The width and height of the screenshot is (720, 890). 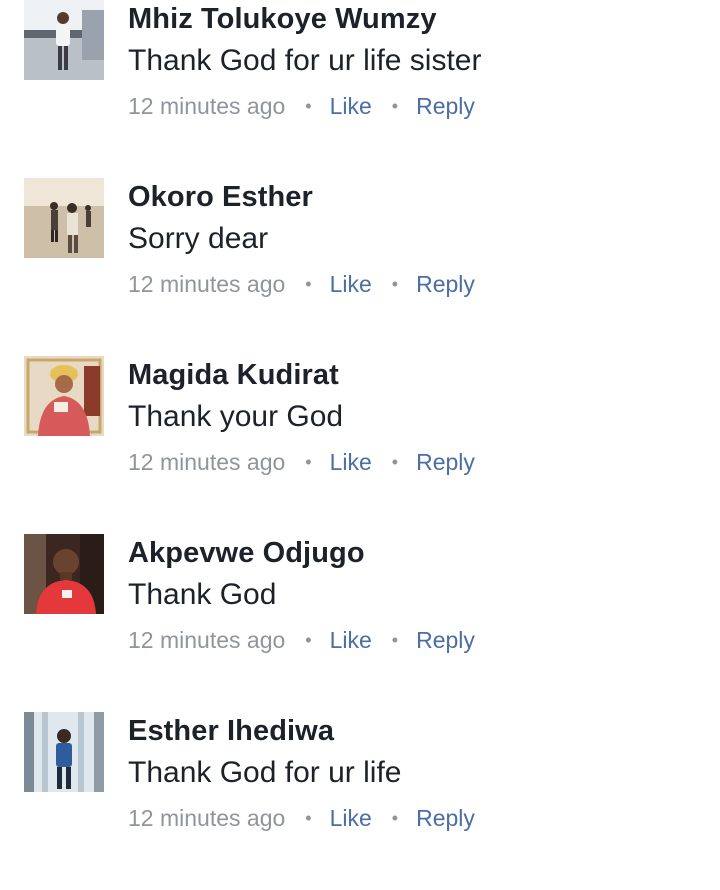 I want to click on comment-text: Thank your God, so click(x=236, y=416).